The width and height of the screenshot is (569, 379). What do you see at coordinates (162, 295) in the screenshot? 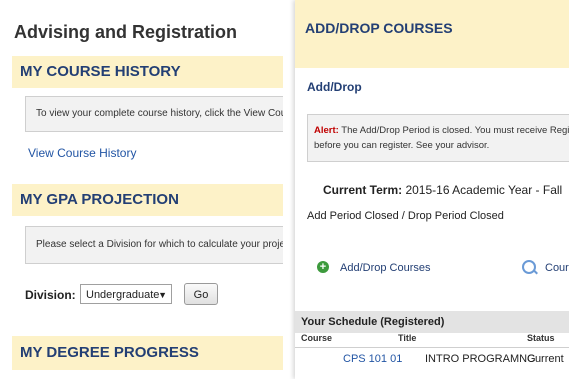
I see `chevron-down-icon: ▼` at bounding box center [162, 295].